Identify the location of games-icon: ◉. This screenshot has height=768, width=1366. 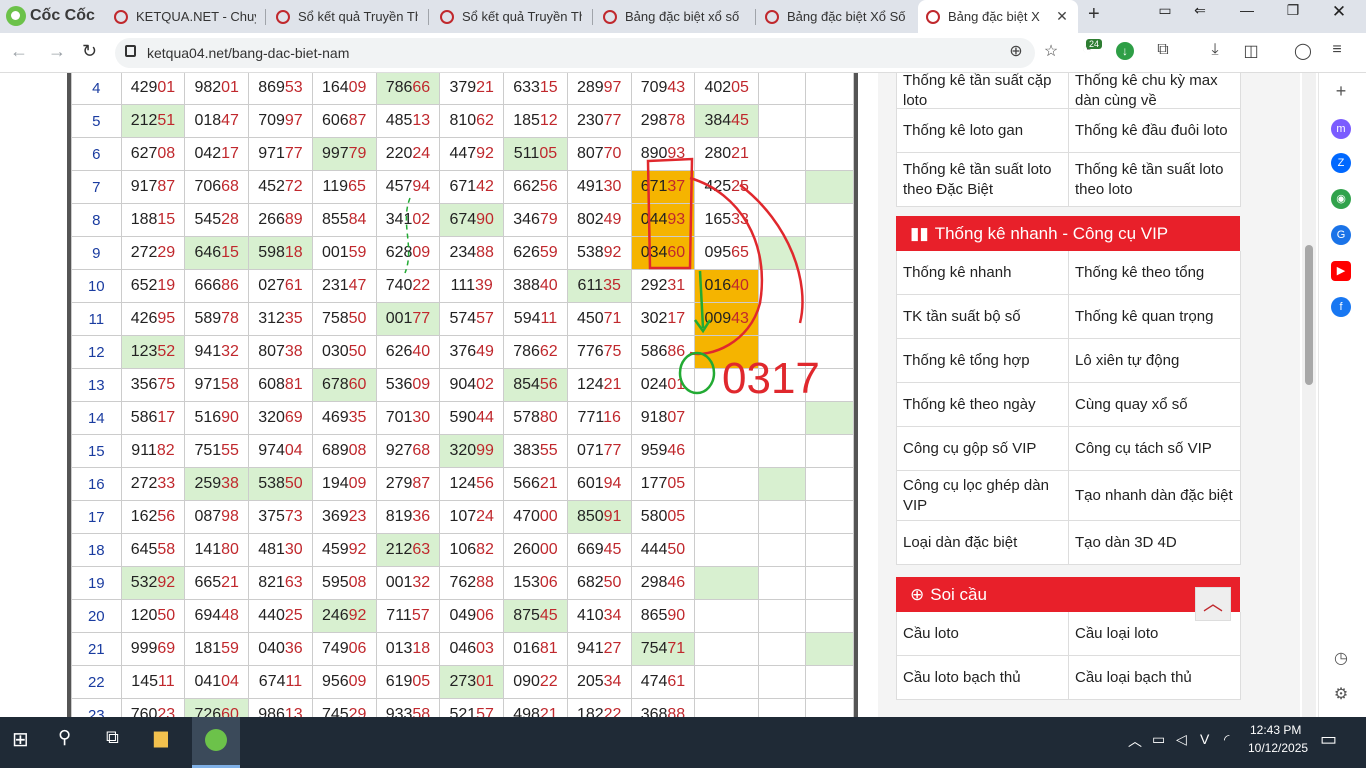
(1341, 199).